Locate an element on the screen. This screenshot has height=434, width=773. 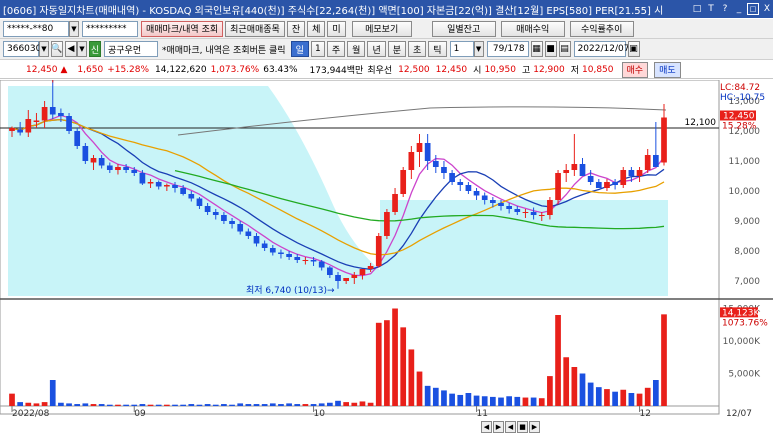
recent-trades-button: 최근매매종목 is located at coordinates (255, 28).